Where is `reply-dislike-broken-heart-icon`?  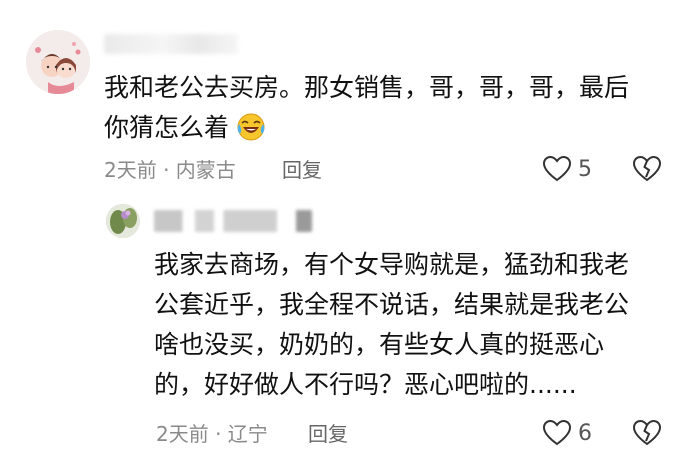
reply-dislike-broken-heart-icon is located at coordinates (647, 433).